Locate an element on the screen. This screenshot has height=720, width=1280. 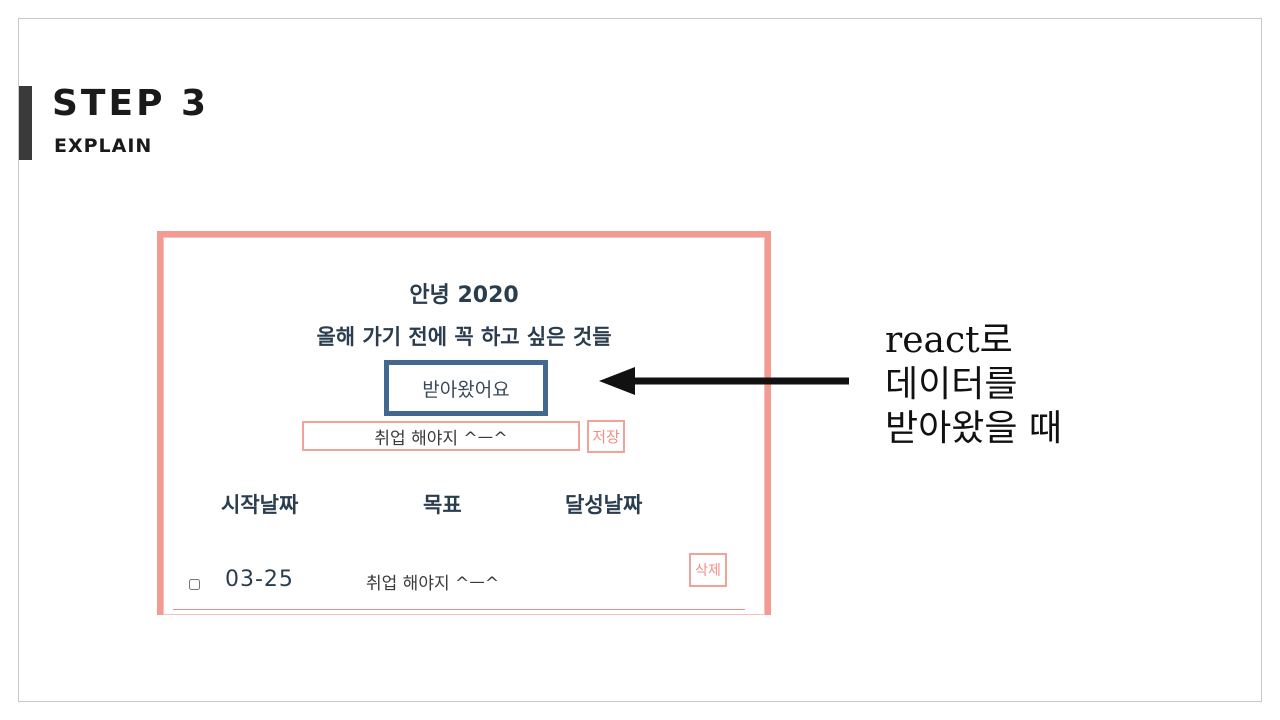
row-goal-text: 취업 해야지 ^ㅡ^ is located at coordinates (433, 584).